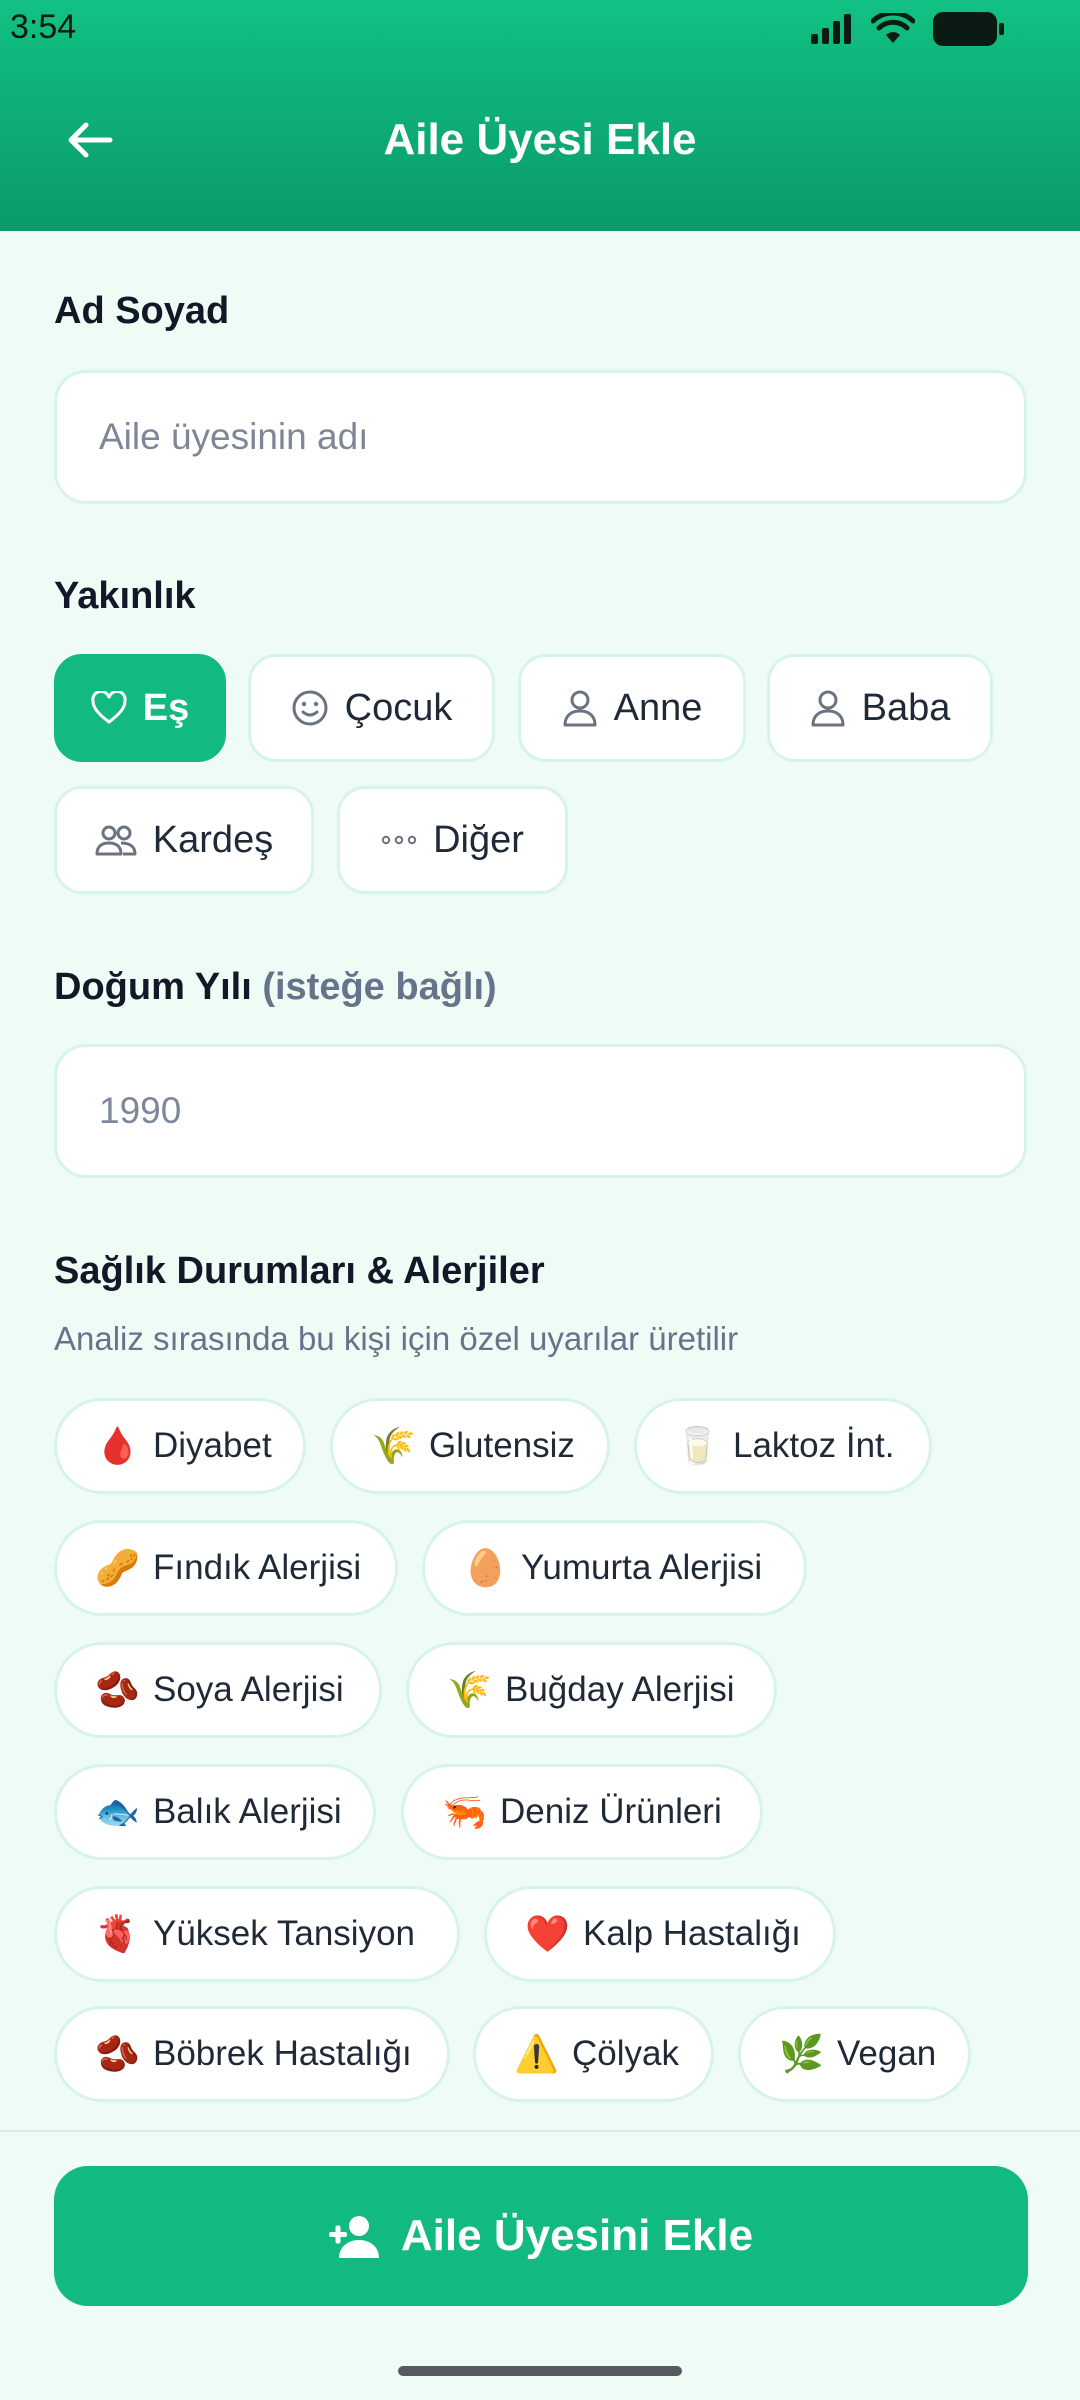  Describe the element at coordinates (893, 28) in the screenshot. I see `wifi-icon` at that location.